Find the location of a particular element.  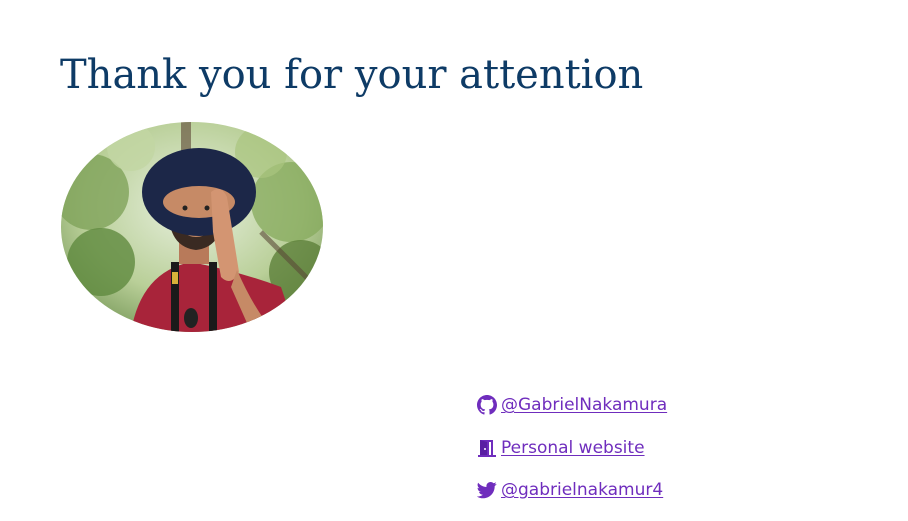

personal-website-link-label: Personal website is located at coordinates (573, 447).